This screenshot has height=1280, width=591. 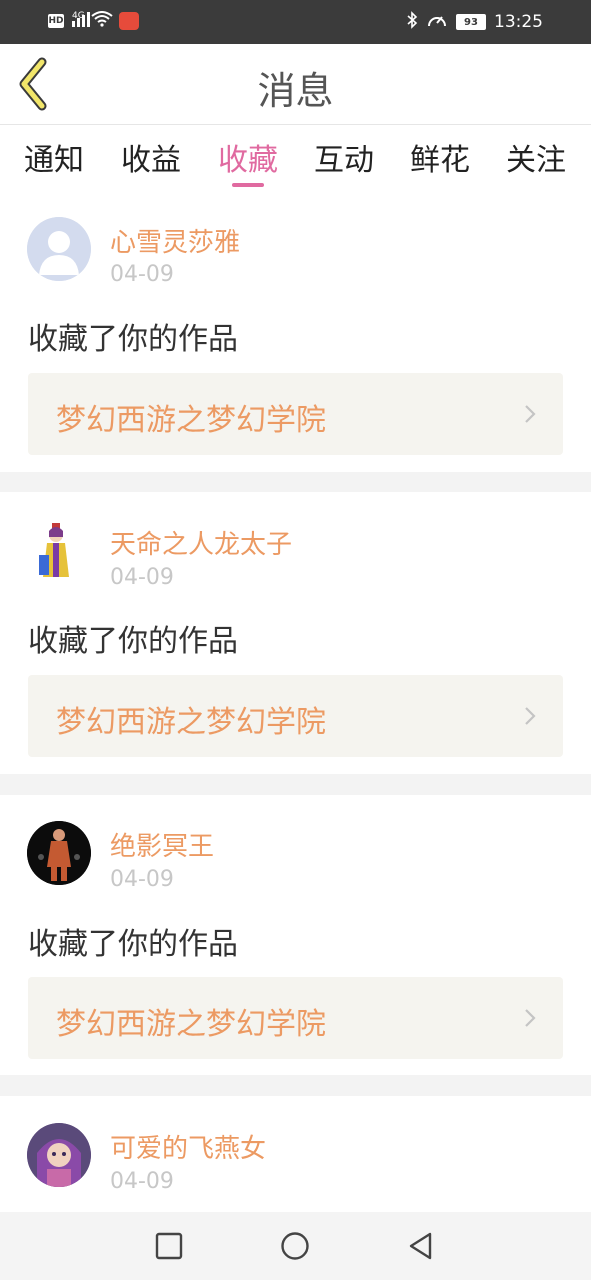 What do you see at coordinates (471, 22) in the screenshot?
I see `battery-icon: 93` at bounding box center [471, 22].